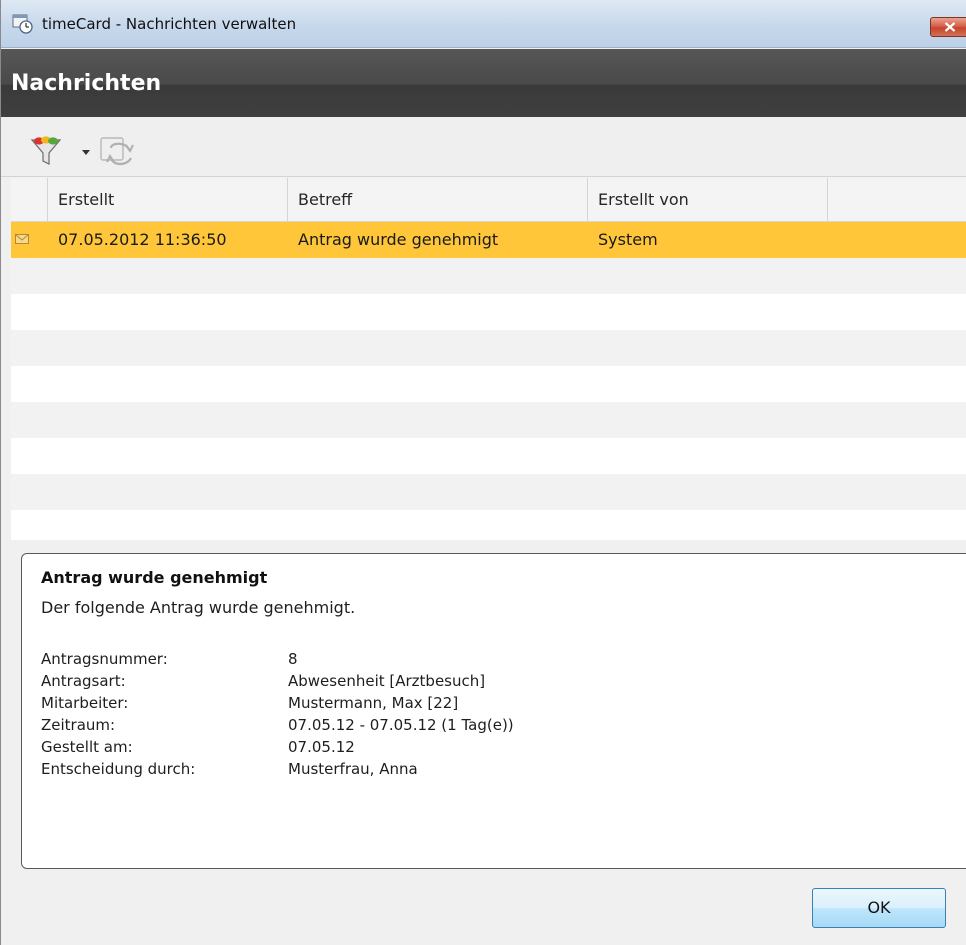 This screenshot has height=945, width=966. I want to click on cell-created-by: System, so click(628, 239).